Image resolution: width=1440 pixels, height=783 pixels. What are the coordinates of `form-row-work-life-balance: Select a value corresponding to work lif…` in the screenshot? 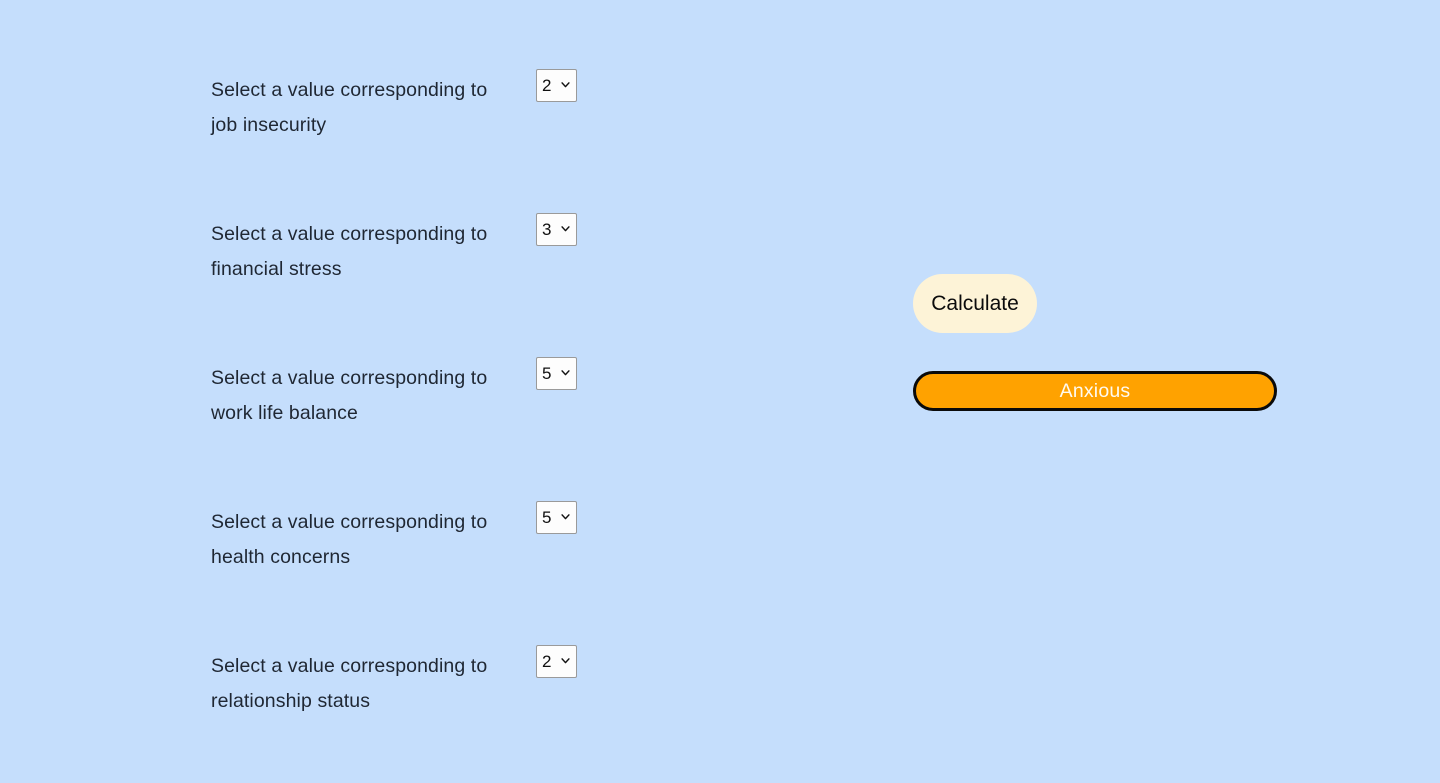 It's located at (411, 420).